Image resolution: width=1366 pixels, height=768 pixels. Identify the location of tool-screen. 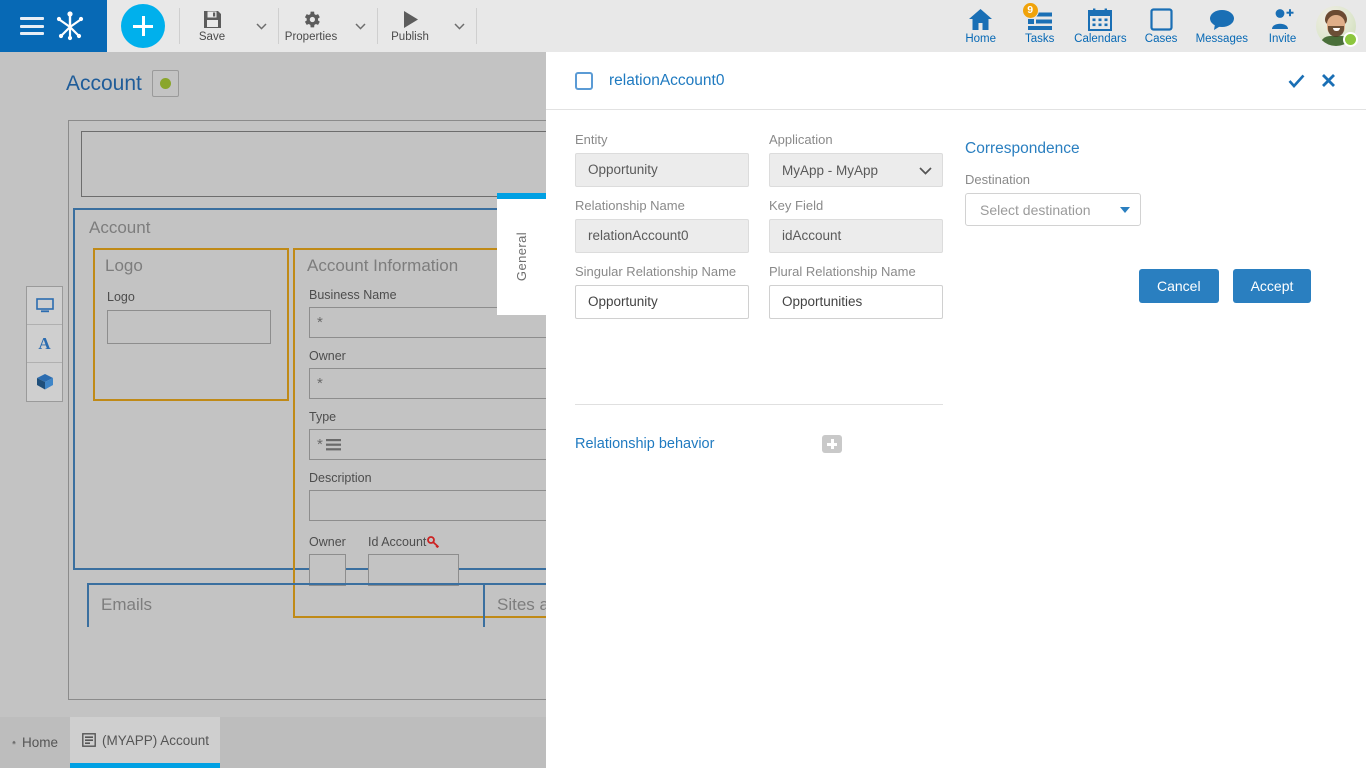
(44, 306).